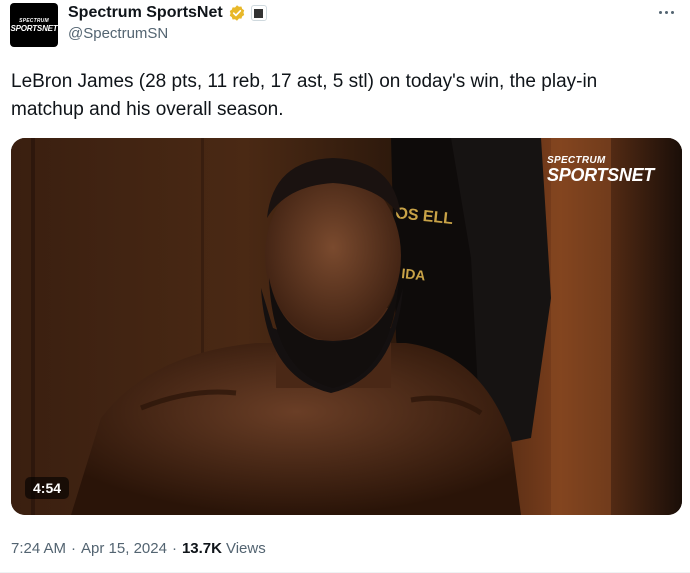  What do you see at coordinates (38, 548) in the screenshot?
I see `tweet-time: 7:24 AM` at bounding box center [38, 548].